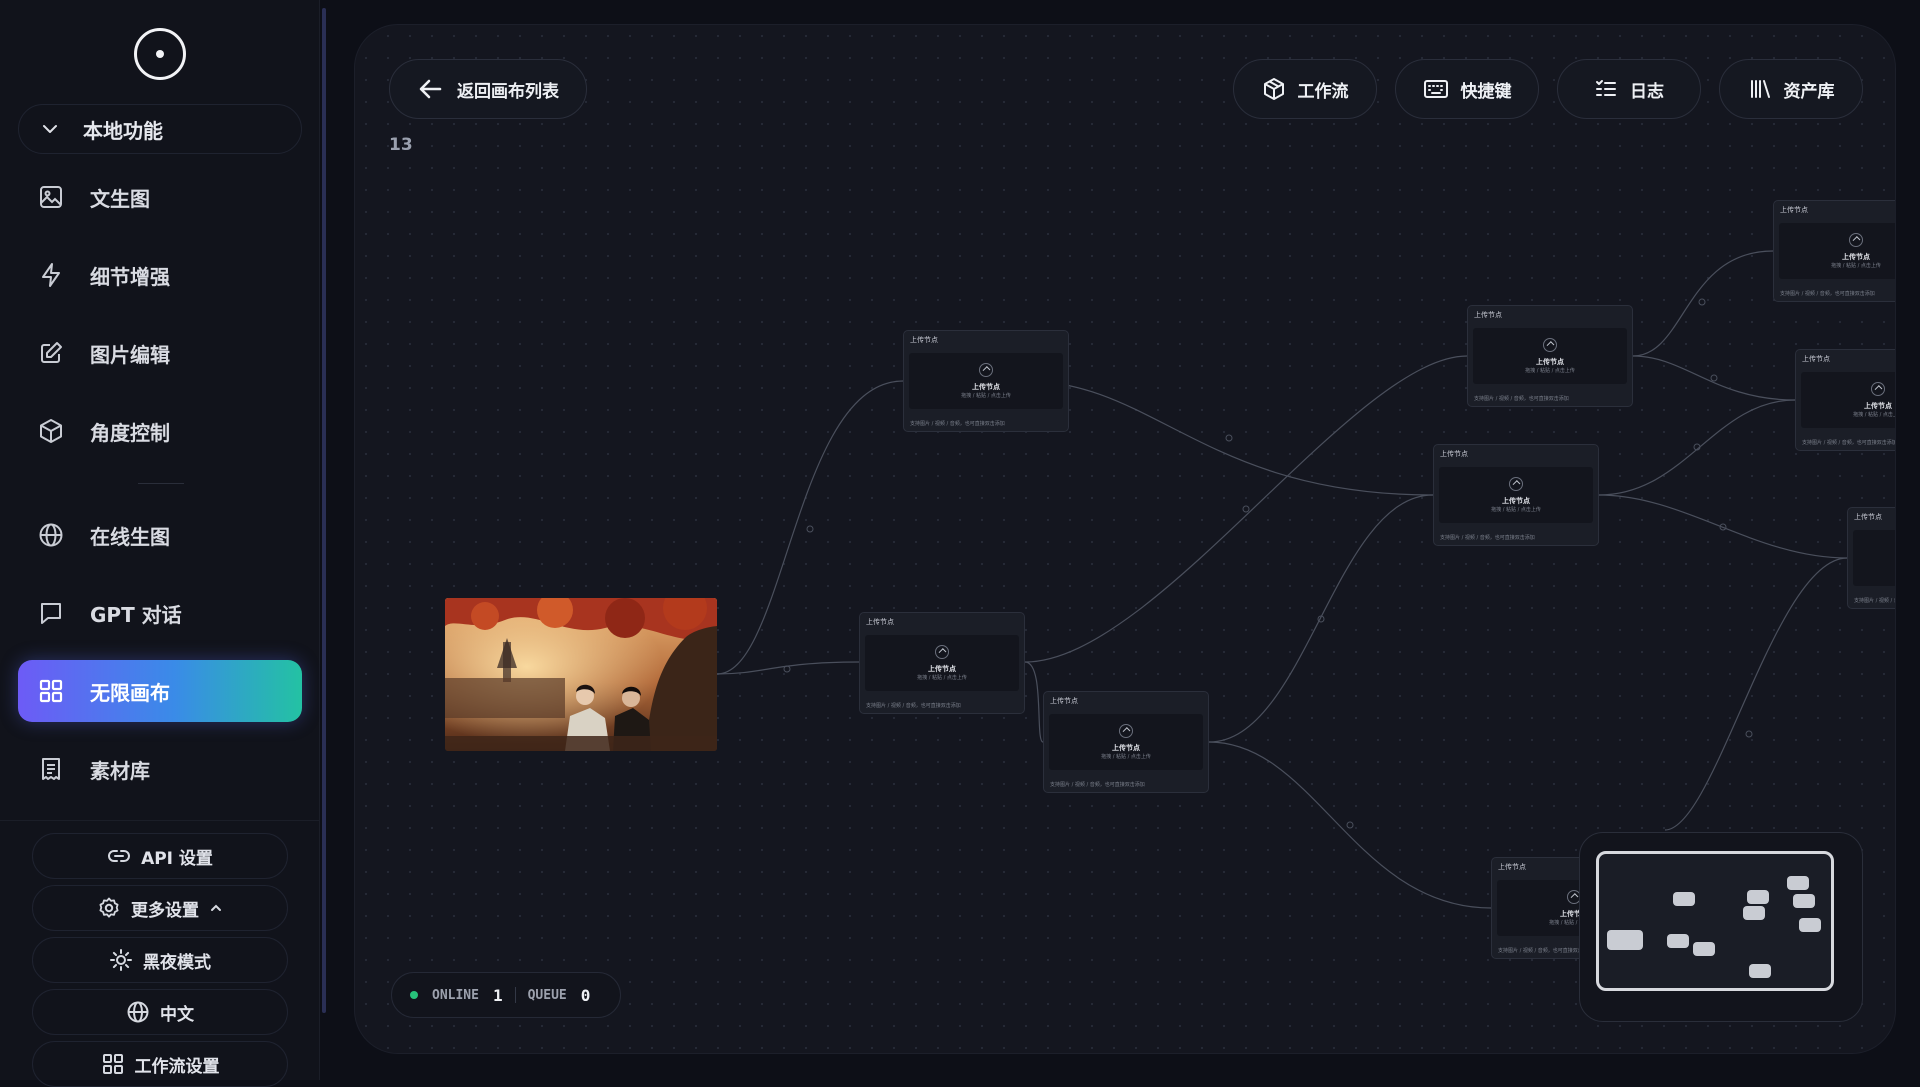 This screenshot has width=1920, height=1087. What do you see at coordinates (136, 614) in the screenshot?
I see `sidebar-item-label: GPT 对话` at bounding box center [136, 614].